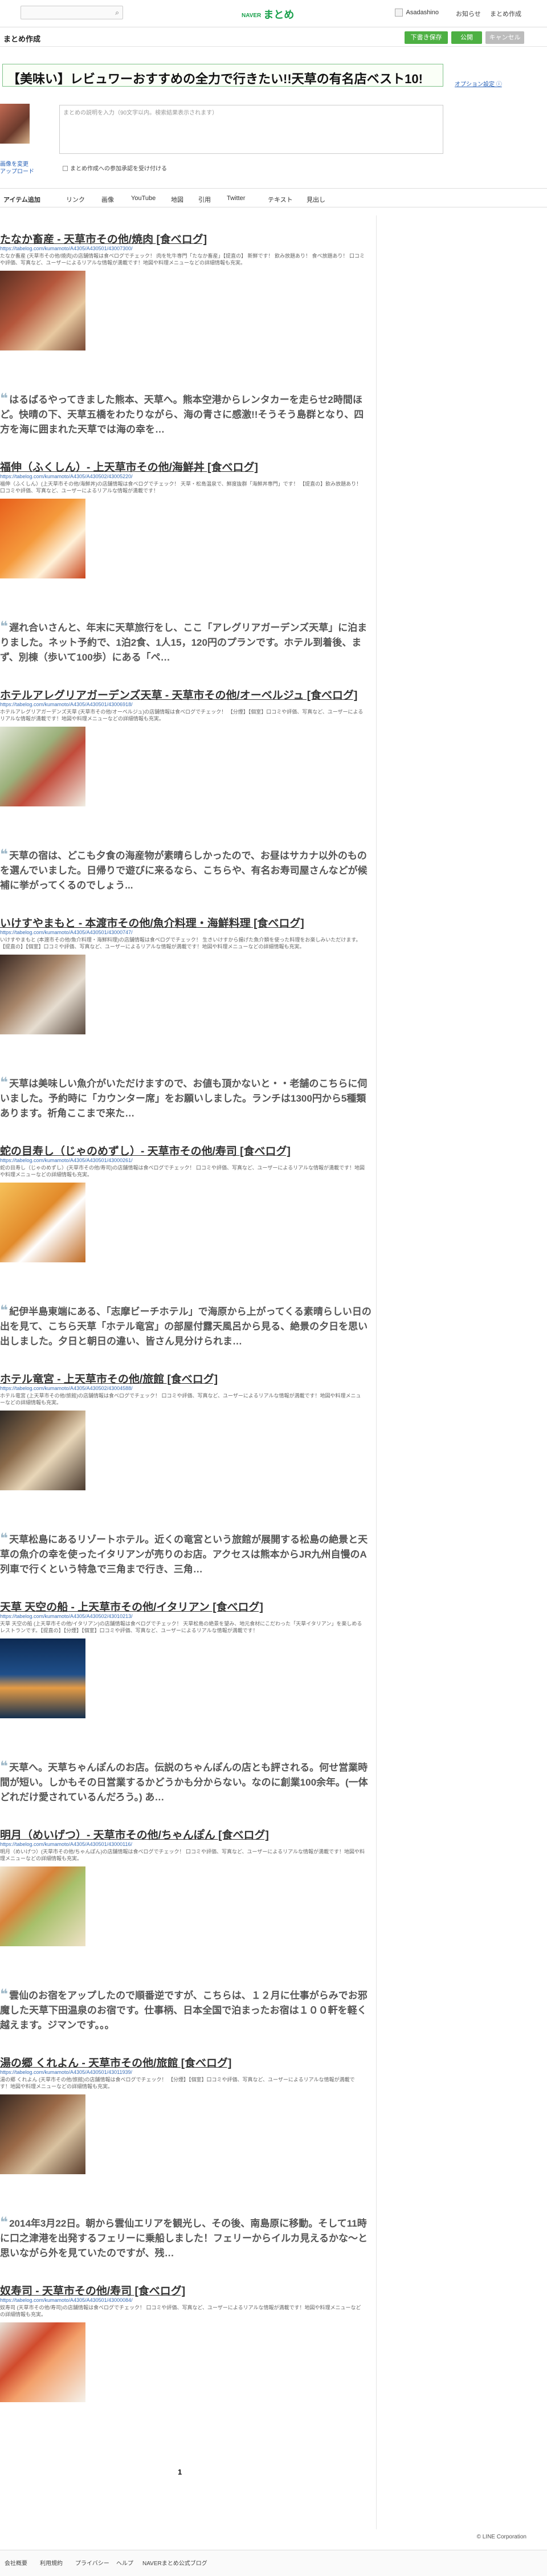 This screenshot has height=2576, width=547. Describe the element at coordinates (65, 168) in the screenshot. I see `participation-checkbox` at that location.